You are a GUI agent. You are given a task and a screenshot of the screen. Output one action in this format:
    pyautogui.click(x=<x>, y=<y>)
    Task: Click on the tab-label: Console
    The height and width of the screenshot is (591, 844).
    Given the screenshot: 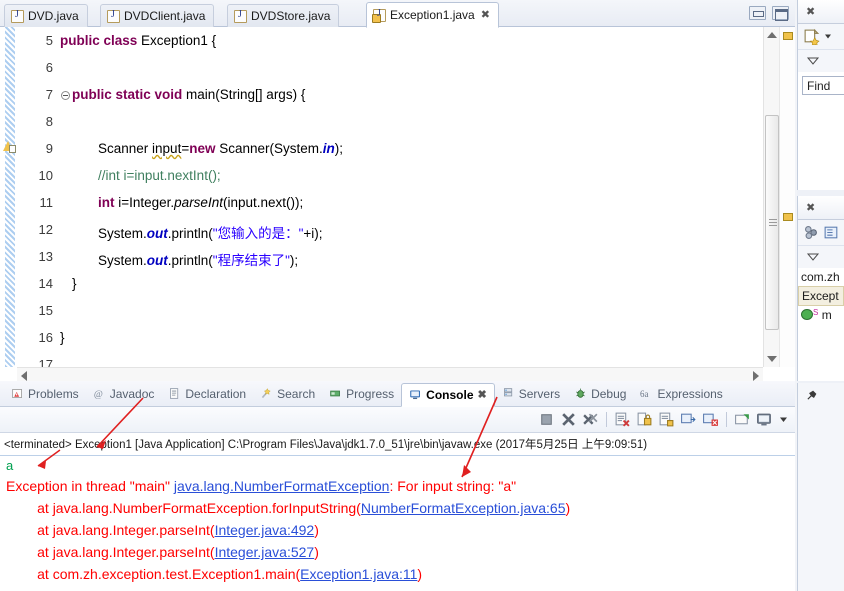 What is the action you would take?
    pyautogui.click(x=450, y=394)
    